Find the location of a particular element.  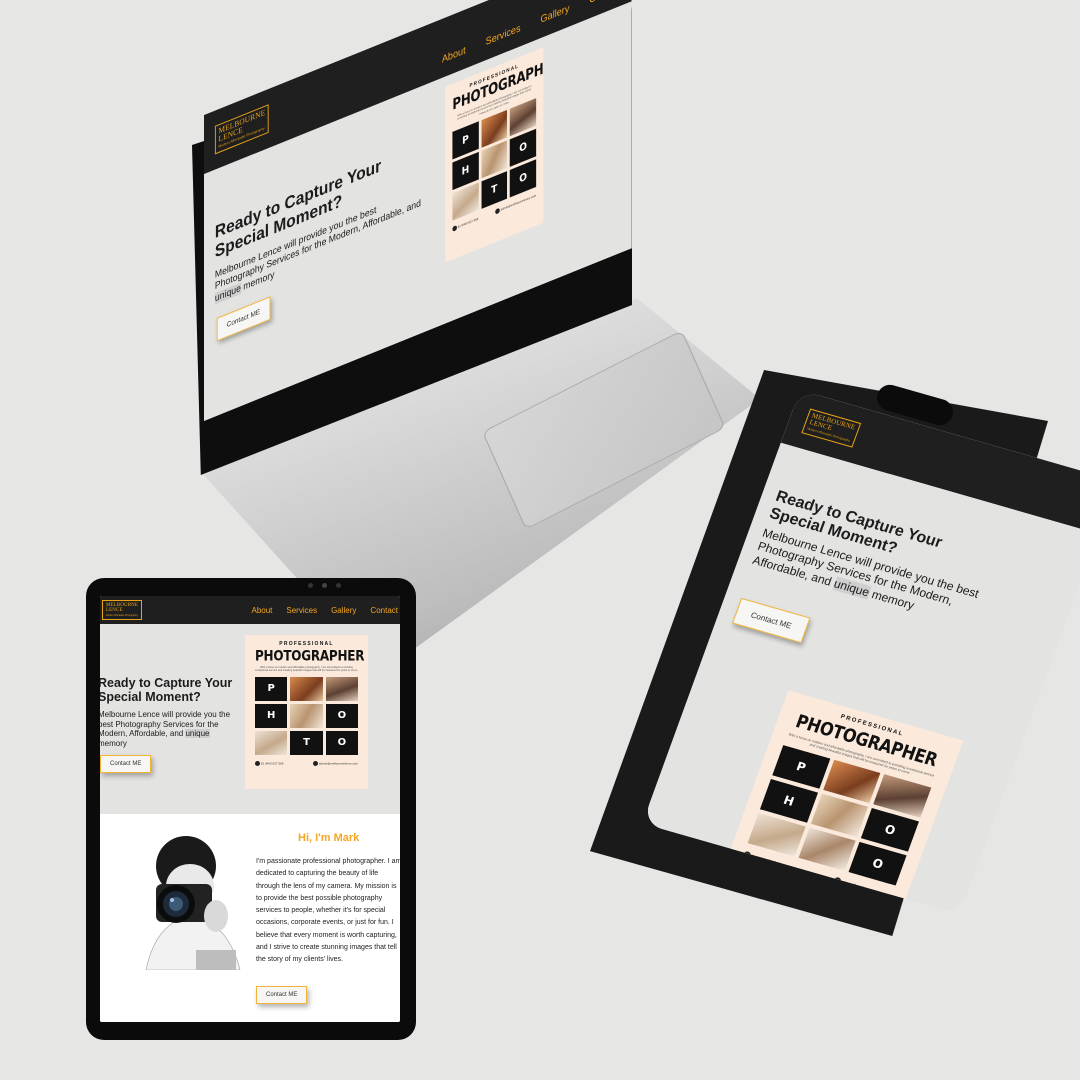

poster-kicker: PROFESSIONAL is located at coordinates (306, 644).